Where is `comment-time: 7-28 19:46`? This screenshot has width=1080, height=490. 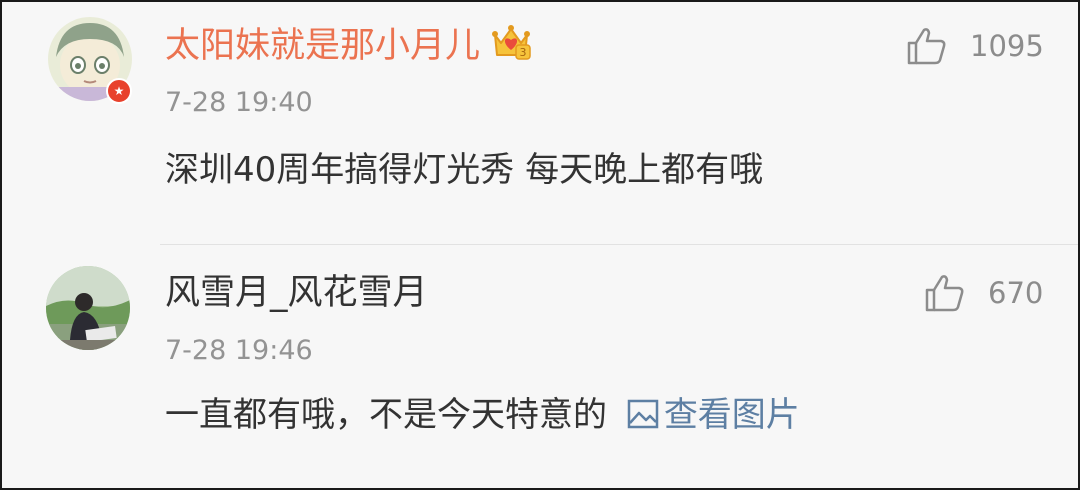
comment-time: 7-28 19:46 is located at coordinates (239, 350).